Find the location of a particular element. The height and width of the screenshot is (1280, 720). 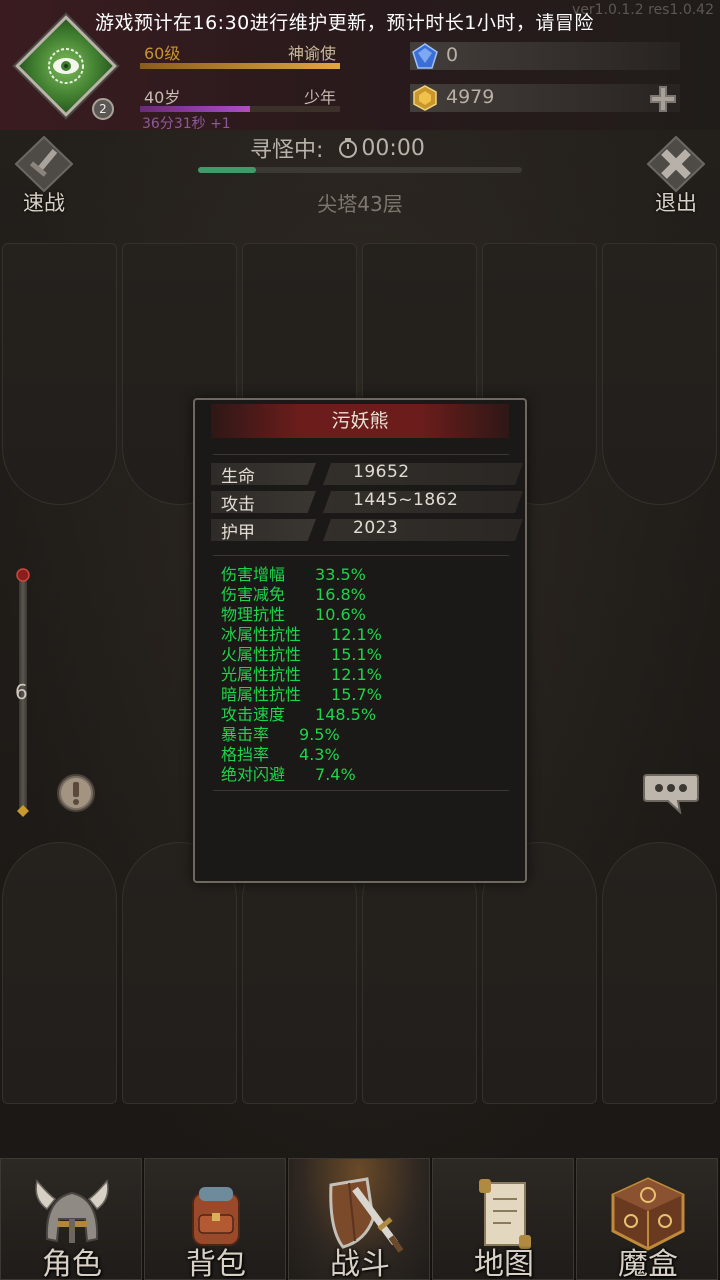

stat-line: 冰属性抗性 12.1% is located at coordinates (366, 632).